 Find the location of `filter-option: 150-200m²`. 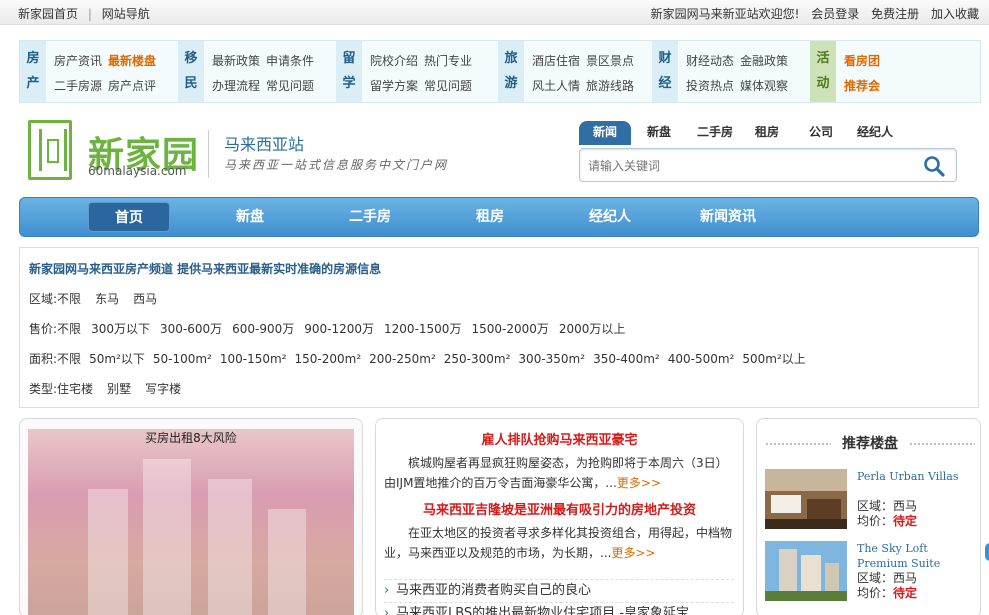

filter-option: 150-200m² is located at coordinates (328, 359).